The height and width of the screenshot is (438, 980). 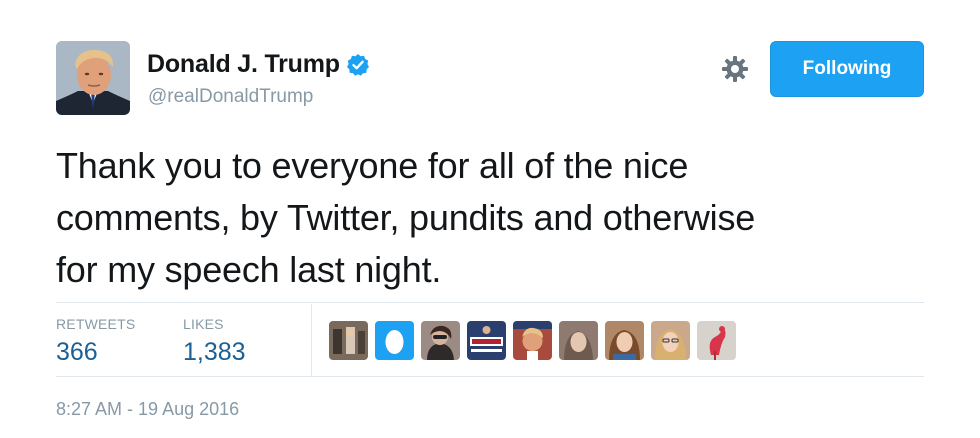 I want to click on user-avatar, so click(x=93, y=78).